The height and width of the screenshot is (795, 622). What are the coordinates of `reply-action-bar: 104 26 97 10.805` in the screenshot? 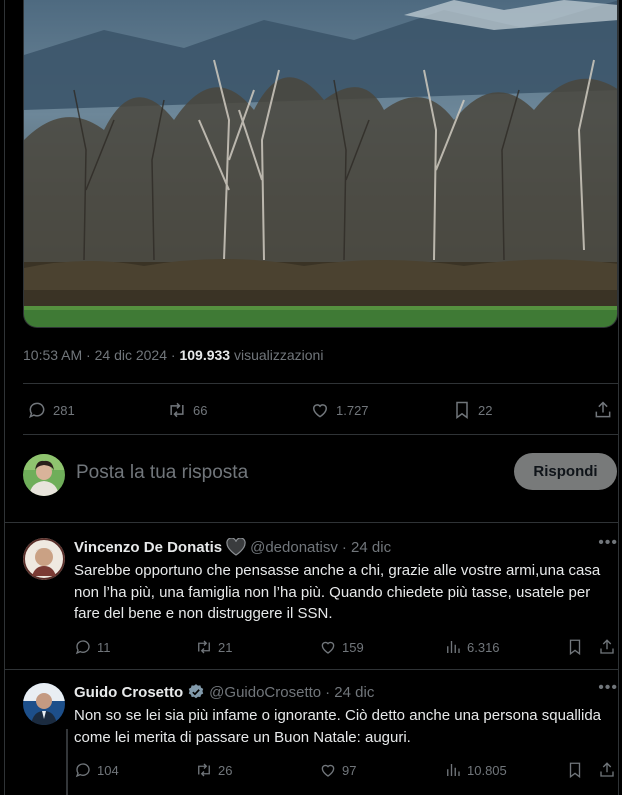 It's located at (346, 771).